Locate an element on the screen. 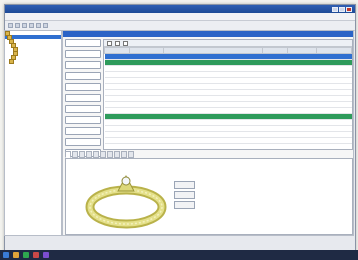  menu-bar is located at coordinates (180, 17).